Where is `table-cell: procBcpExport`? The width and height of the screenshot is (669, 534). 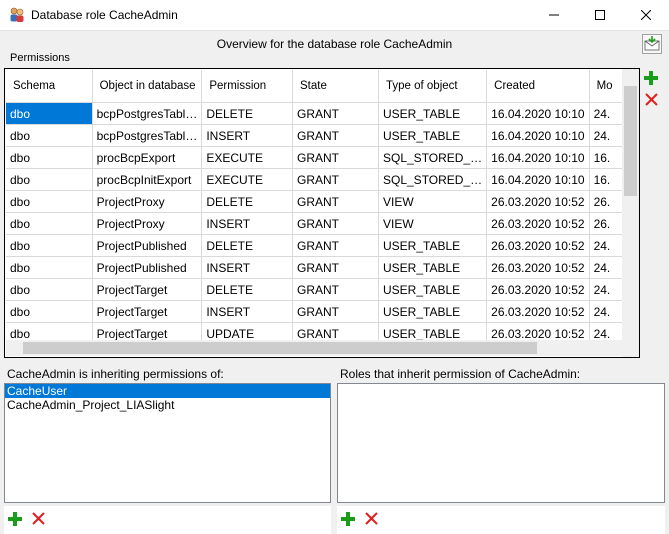 table-cell: procBcpExport is located at coordinates (147, 157).